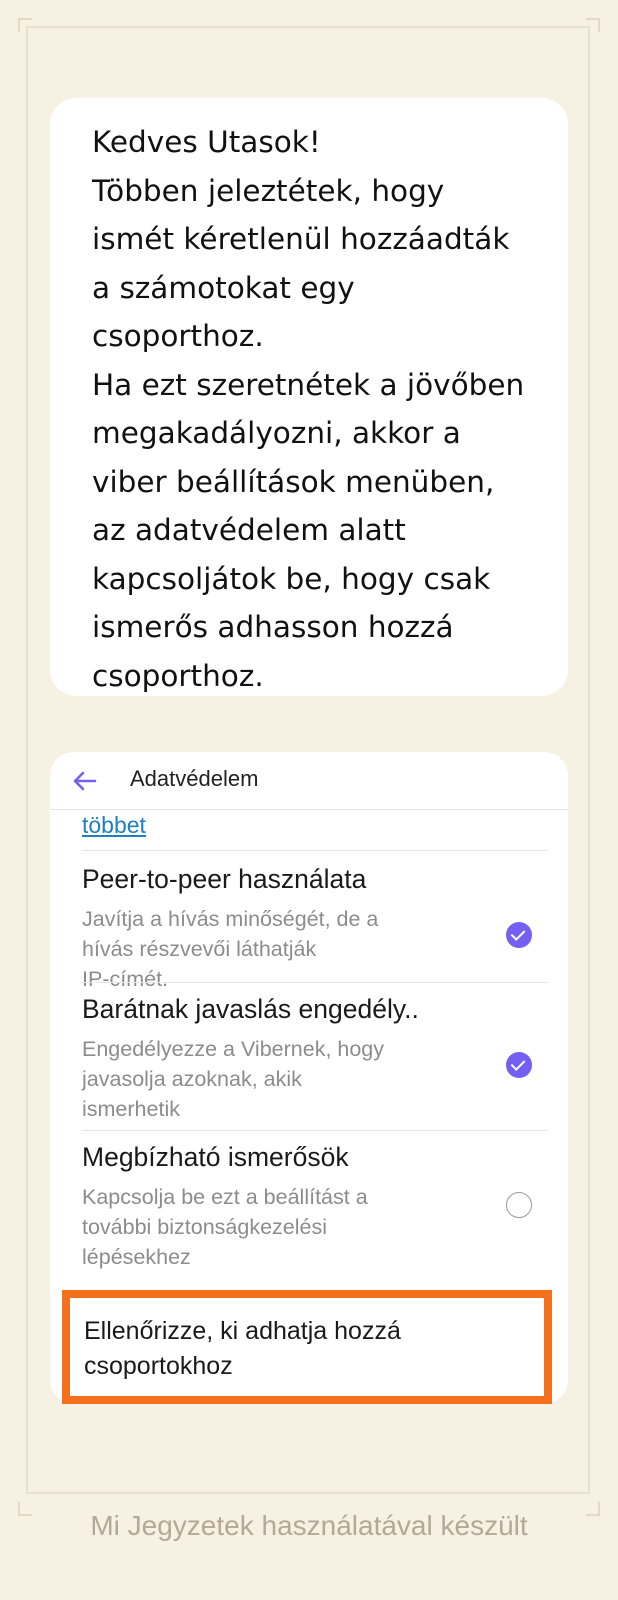  I want to click on setting-title: Peer-to-peer használata, so click(224, 879).